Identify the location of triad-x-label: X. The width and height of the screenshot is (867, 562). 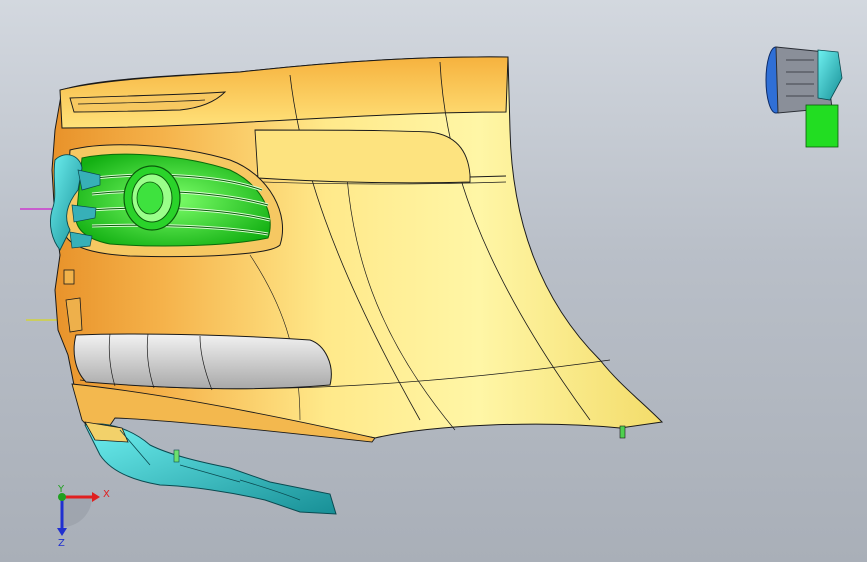
(106, 494).